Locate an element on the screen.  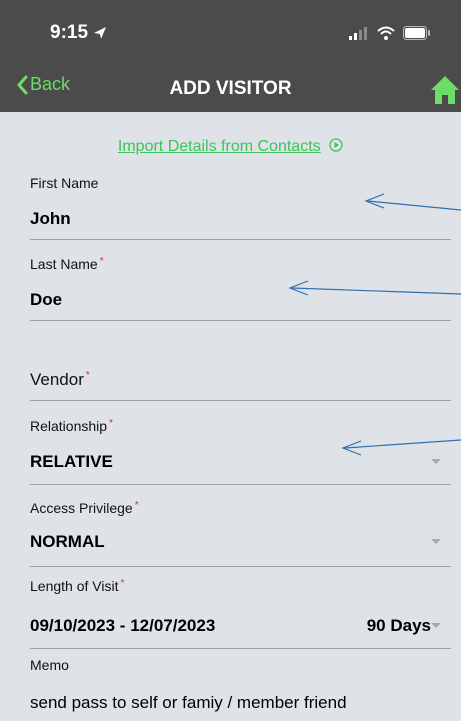
battery-icon is located at coordinates (416, 33).